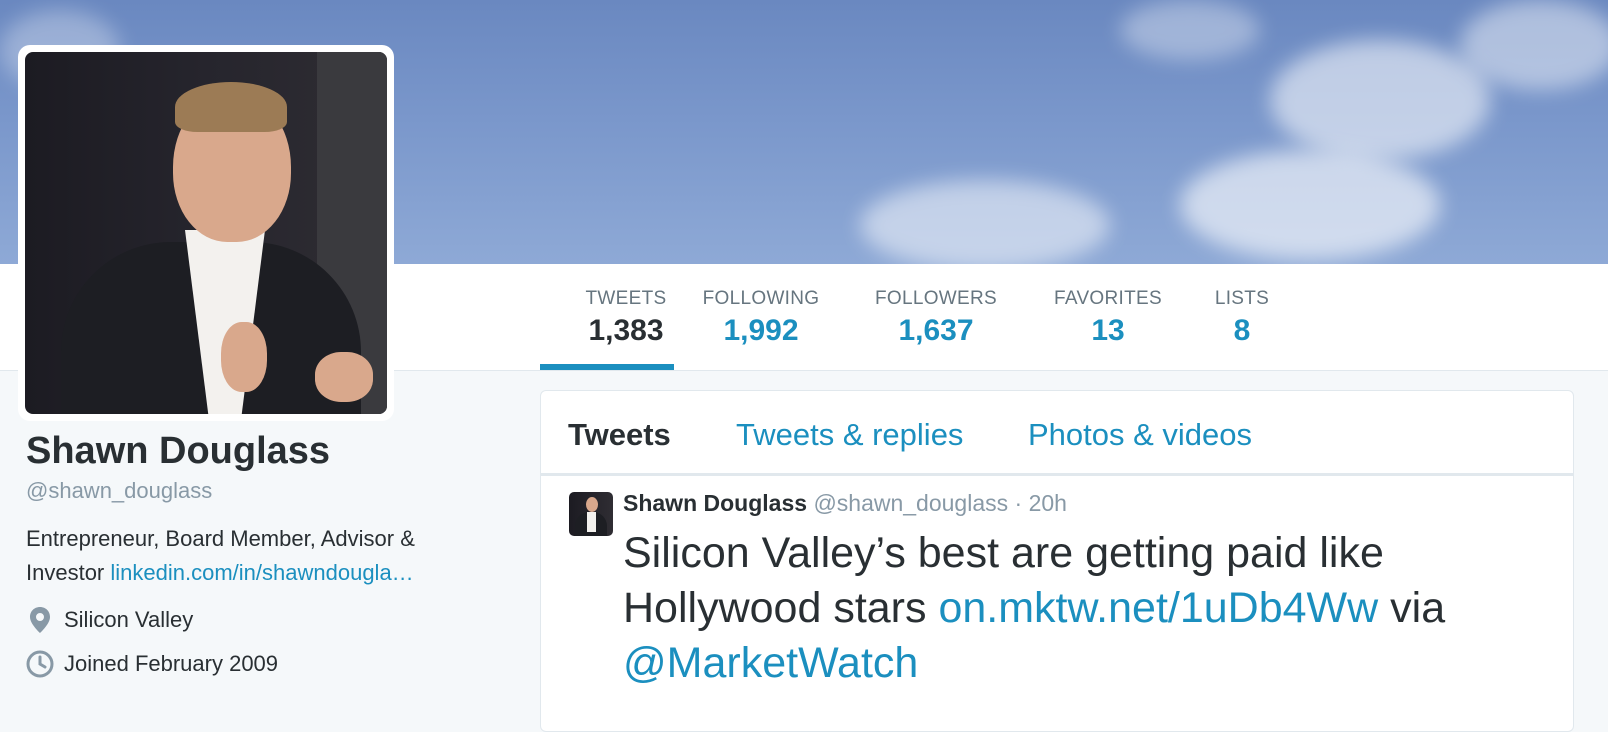 This screenshot has height=732, width=1608. Describe the element at coordinates (1412, 608) in the screenshot. I see `tweet-text-part: via` at that location.